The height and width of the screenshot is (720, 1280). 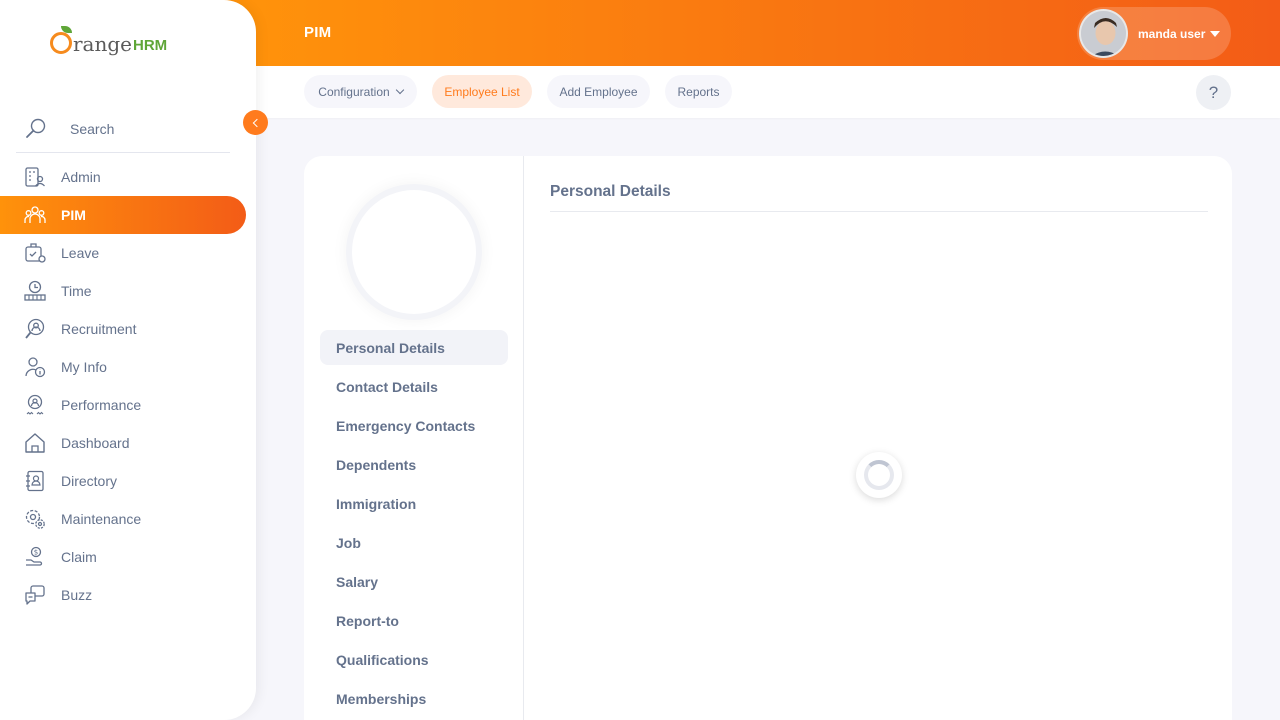 What do you see at coordinates (414, 698) in the screenshot?
I see `tab-memberships: Memberships` at bounding box center [414, 698].